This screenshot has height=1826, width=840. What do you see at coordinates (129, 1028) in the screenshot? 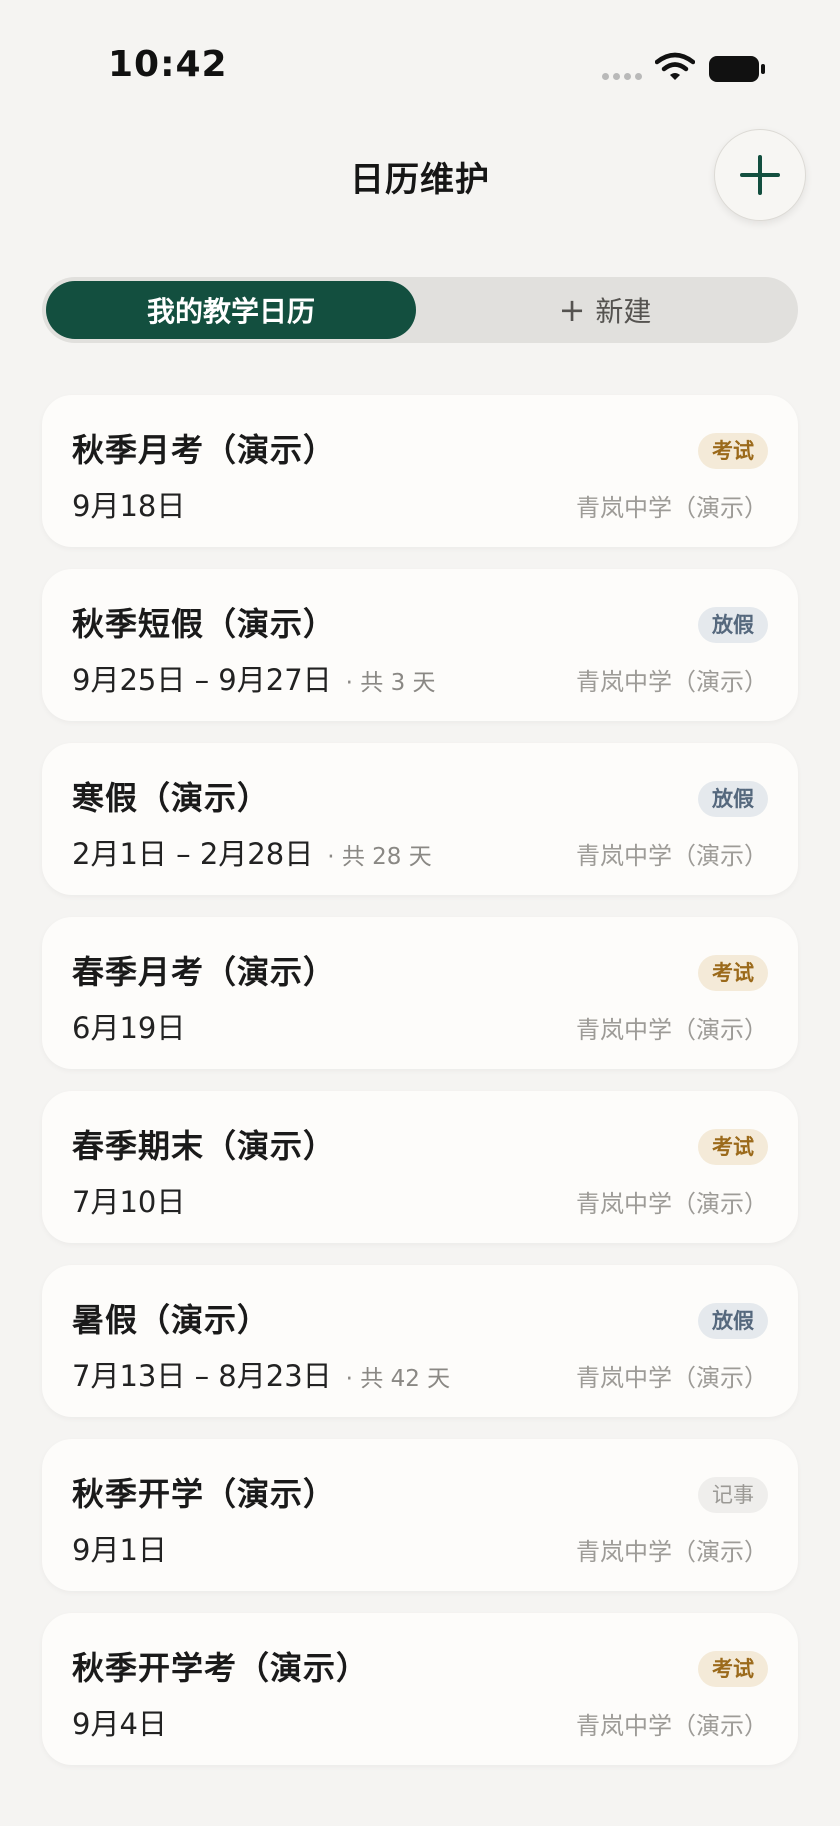
I see `event-date: 6月19日` at bounding box center [129, 1028].